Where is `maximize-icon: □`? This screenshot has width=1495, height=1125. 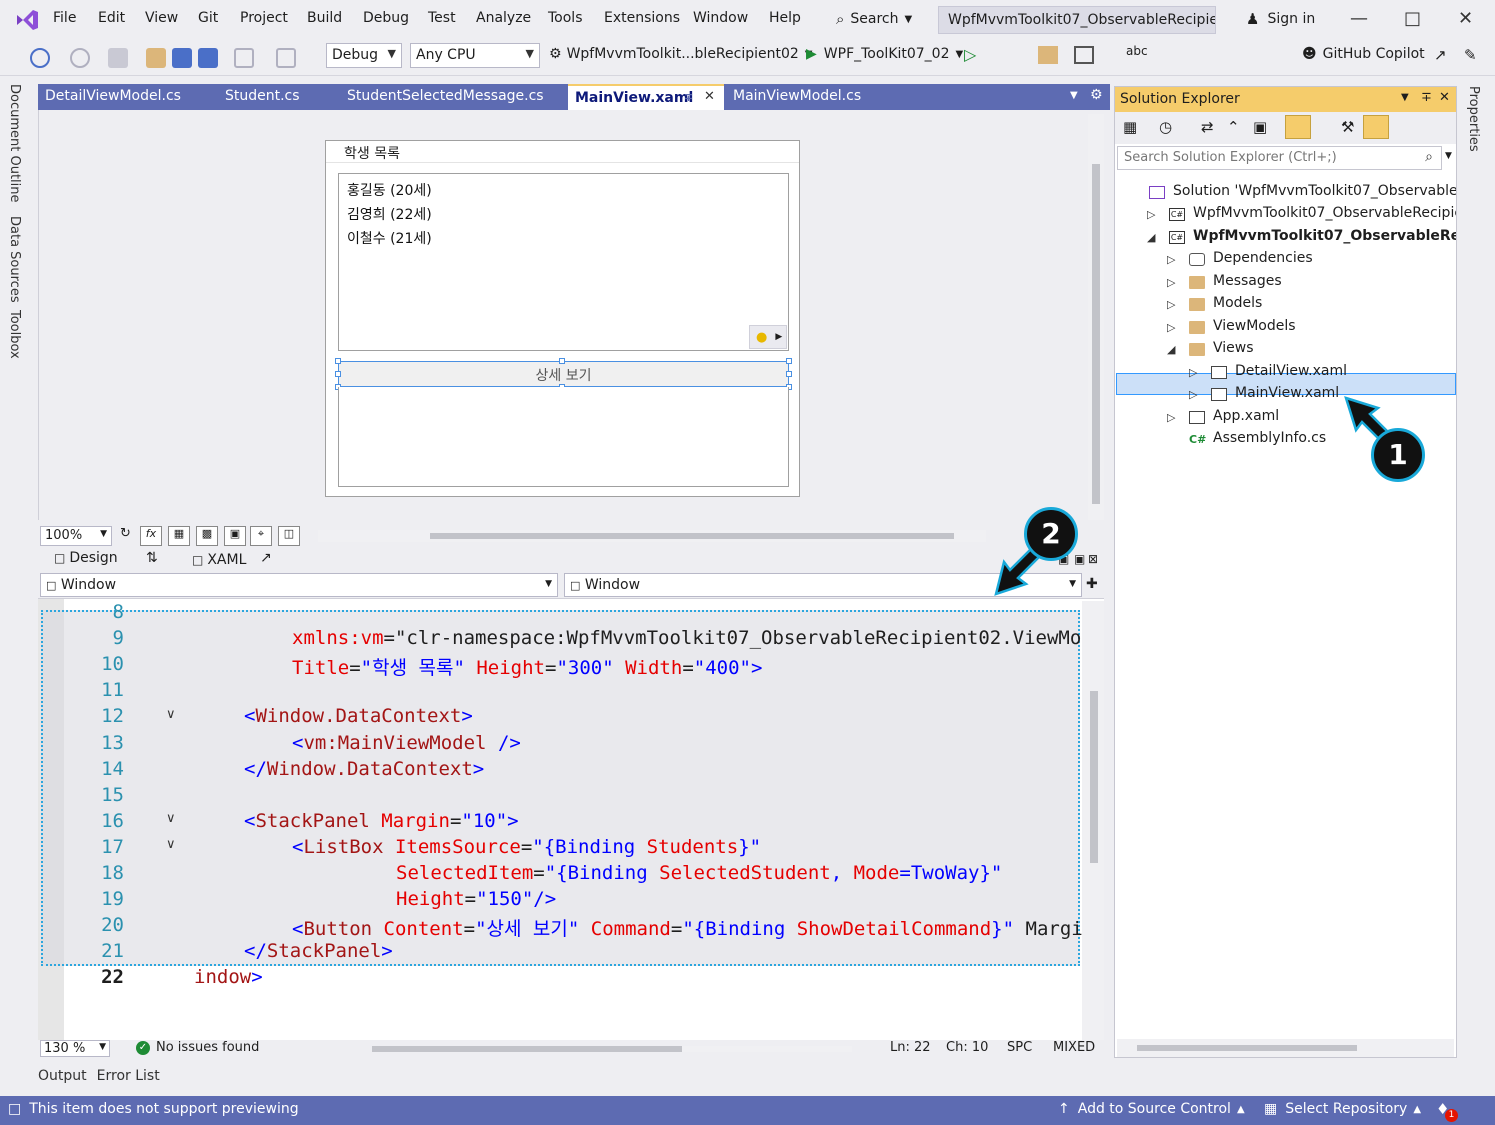 maximize-icon: □ is located at coordinates (1412, 18).